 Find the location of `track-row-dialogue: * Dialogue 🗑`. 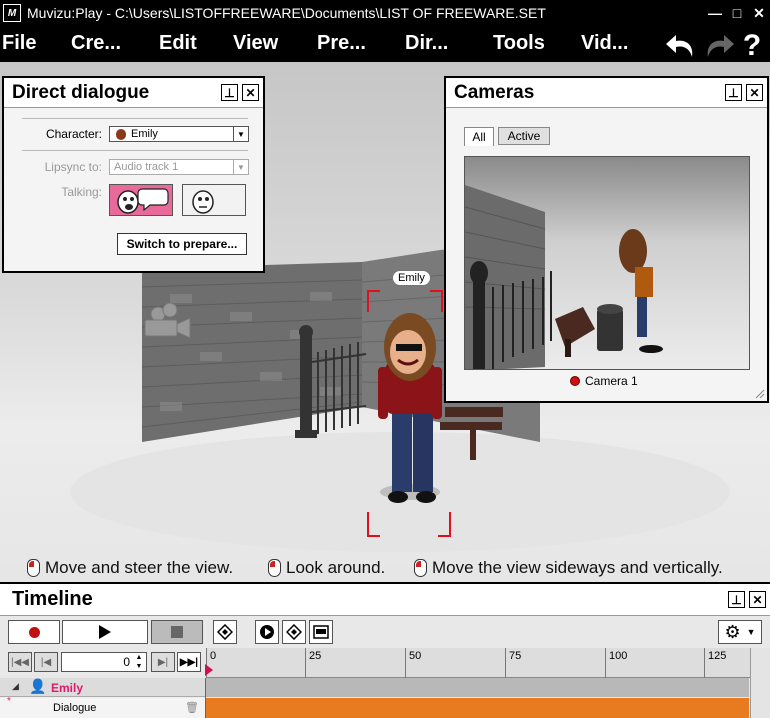

track-row-dialogue: * Dialogue 🗑 is located at coordinates (102, 707).